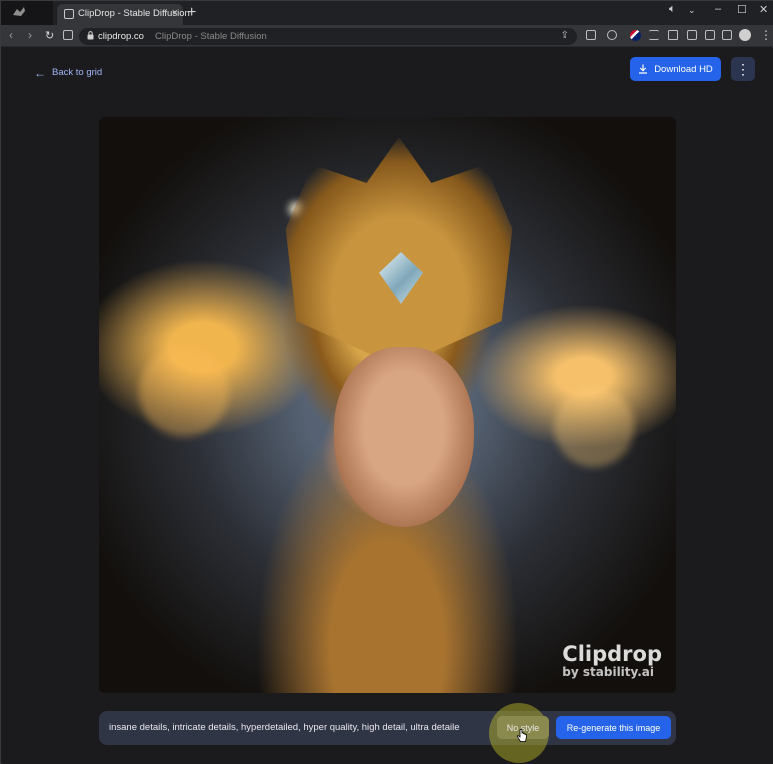 Image resolution: width=773 pixels, height=764 pixels. I want to click on more-vertical-icon: ⋮, so click(743, 68).